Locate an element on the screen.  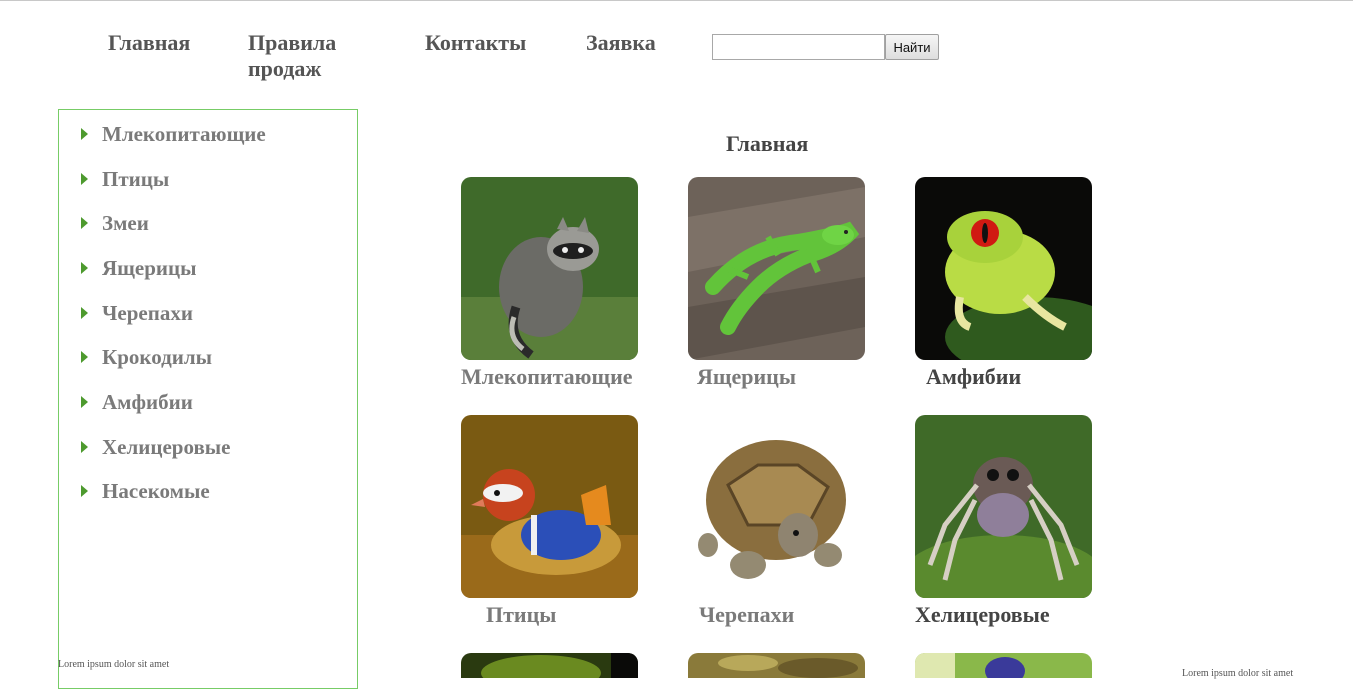
sidebar-item-label: Хелицеровые is located at coordinates (166, 446).